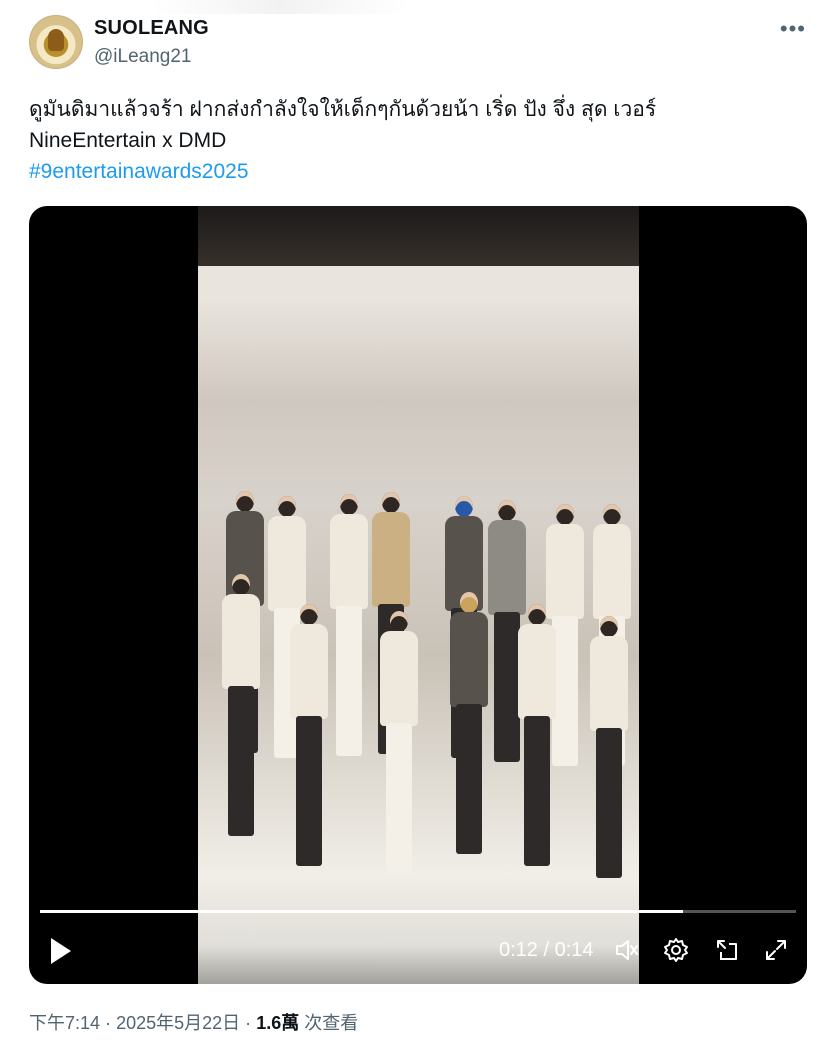 This screenshot has height=1047, width=834. What do you see at coordinates (546, 950) in the screenshot?
I see `video-time: 0:12 / 0:14` at bounding box center [546, 950].